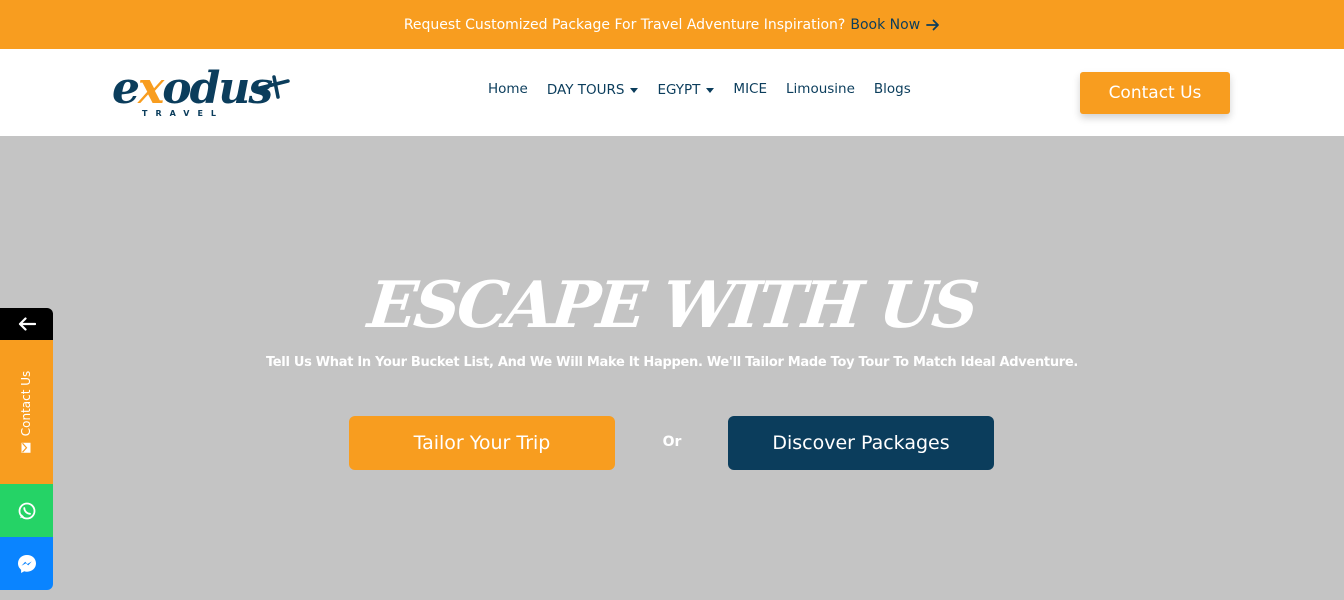  Describe the element at coordinates (482, 443) in the screenshot. I see `tailor-your-trip-button: Tailor Your Trip` at that location.